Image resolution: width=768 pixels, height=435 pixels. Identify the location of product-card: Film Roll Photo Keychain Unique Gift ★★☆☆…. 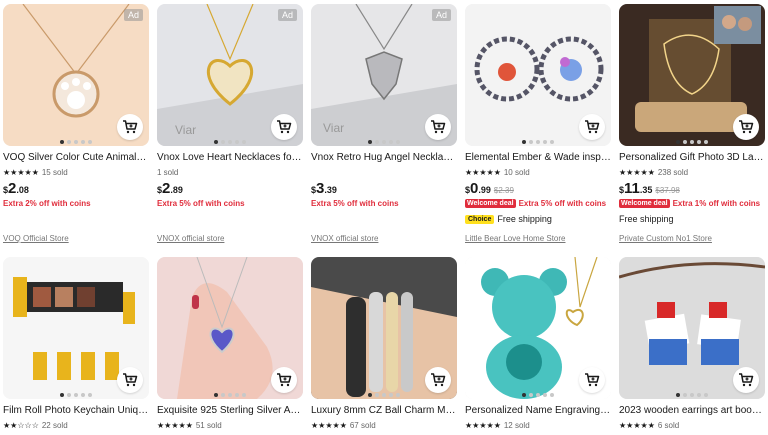
(76, 343).